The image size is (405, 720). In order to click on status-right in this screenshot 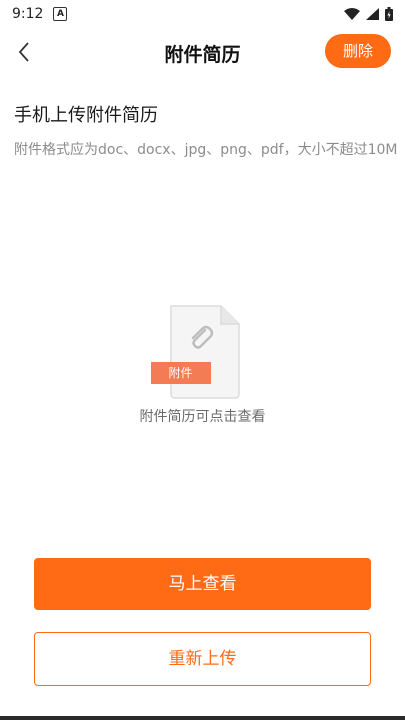, I will do `click(368, 14)`.